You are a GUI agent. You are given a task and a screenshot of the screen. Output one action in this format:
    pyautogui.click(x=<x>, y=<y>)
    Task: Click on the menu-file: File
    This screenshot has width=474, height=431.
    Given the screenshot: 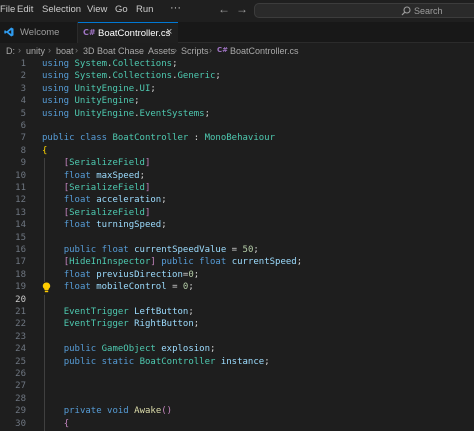 What is the action you would take?
    pyautogui.click(x=7, y=9)
    